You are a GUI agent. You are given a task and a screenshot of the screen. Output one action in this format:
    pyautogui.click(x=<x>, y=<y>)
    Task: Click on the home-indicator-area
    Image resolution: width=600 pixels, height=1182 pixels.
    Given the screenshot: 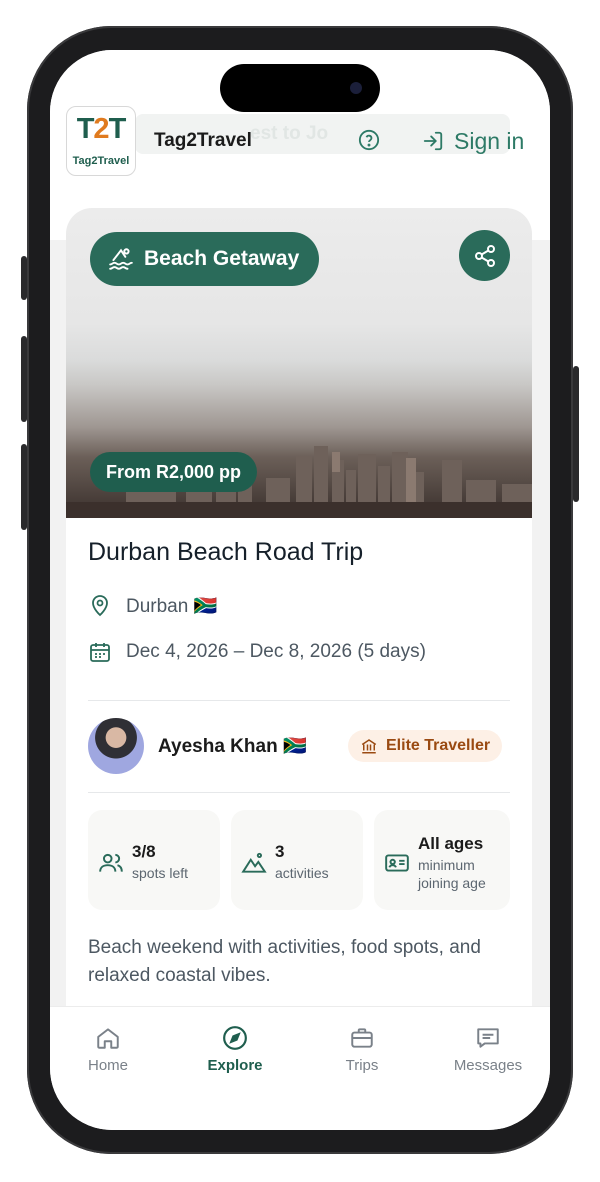 What is the action you would take?
    pyautogui.click(x=300, y=1113)
    